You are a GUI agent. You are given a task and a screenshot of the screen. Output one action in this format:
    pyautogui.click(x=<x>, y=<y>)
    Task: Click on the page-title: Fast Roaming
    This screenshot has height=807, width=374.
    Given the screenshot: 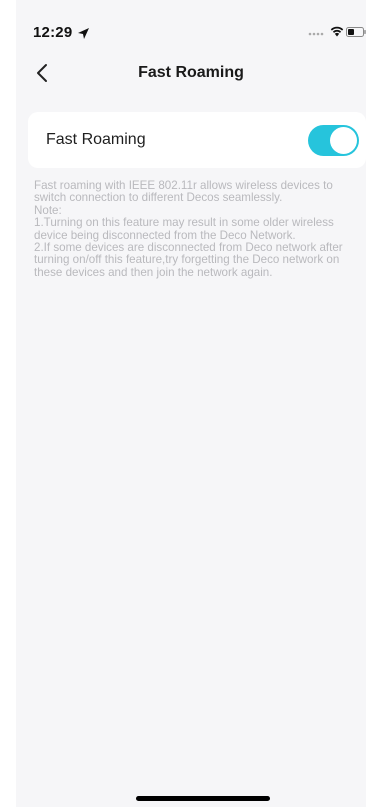 What is the action you would take?
    pyautogui.click(x=191, y=72)
    